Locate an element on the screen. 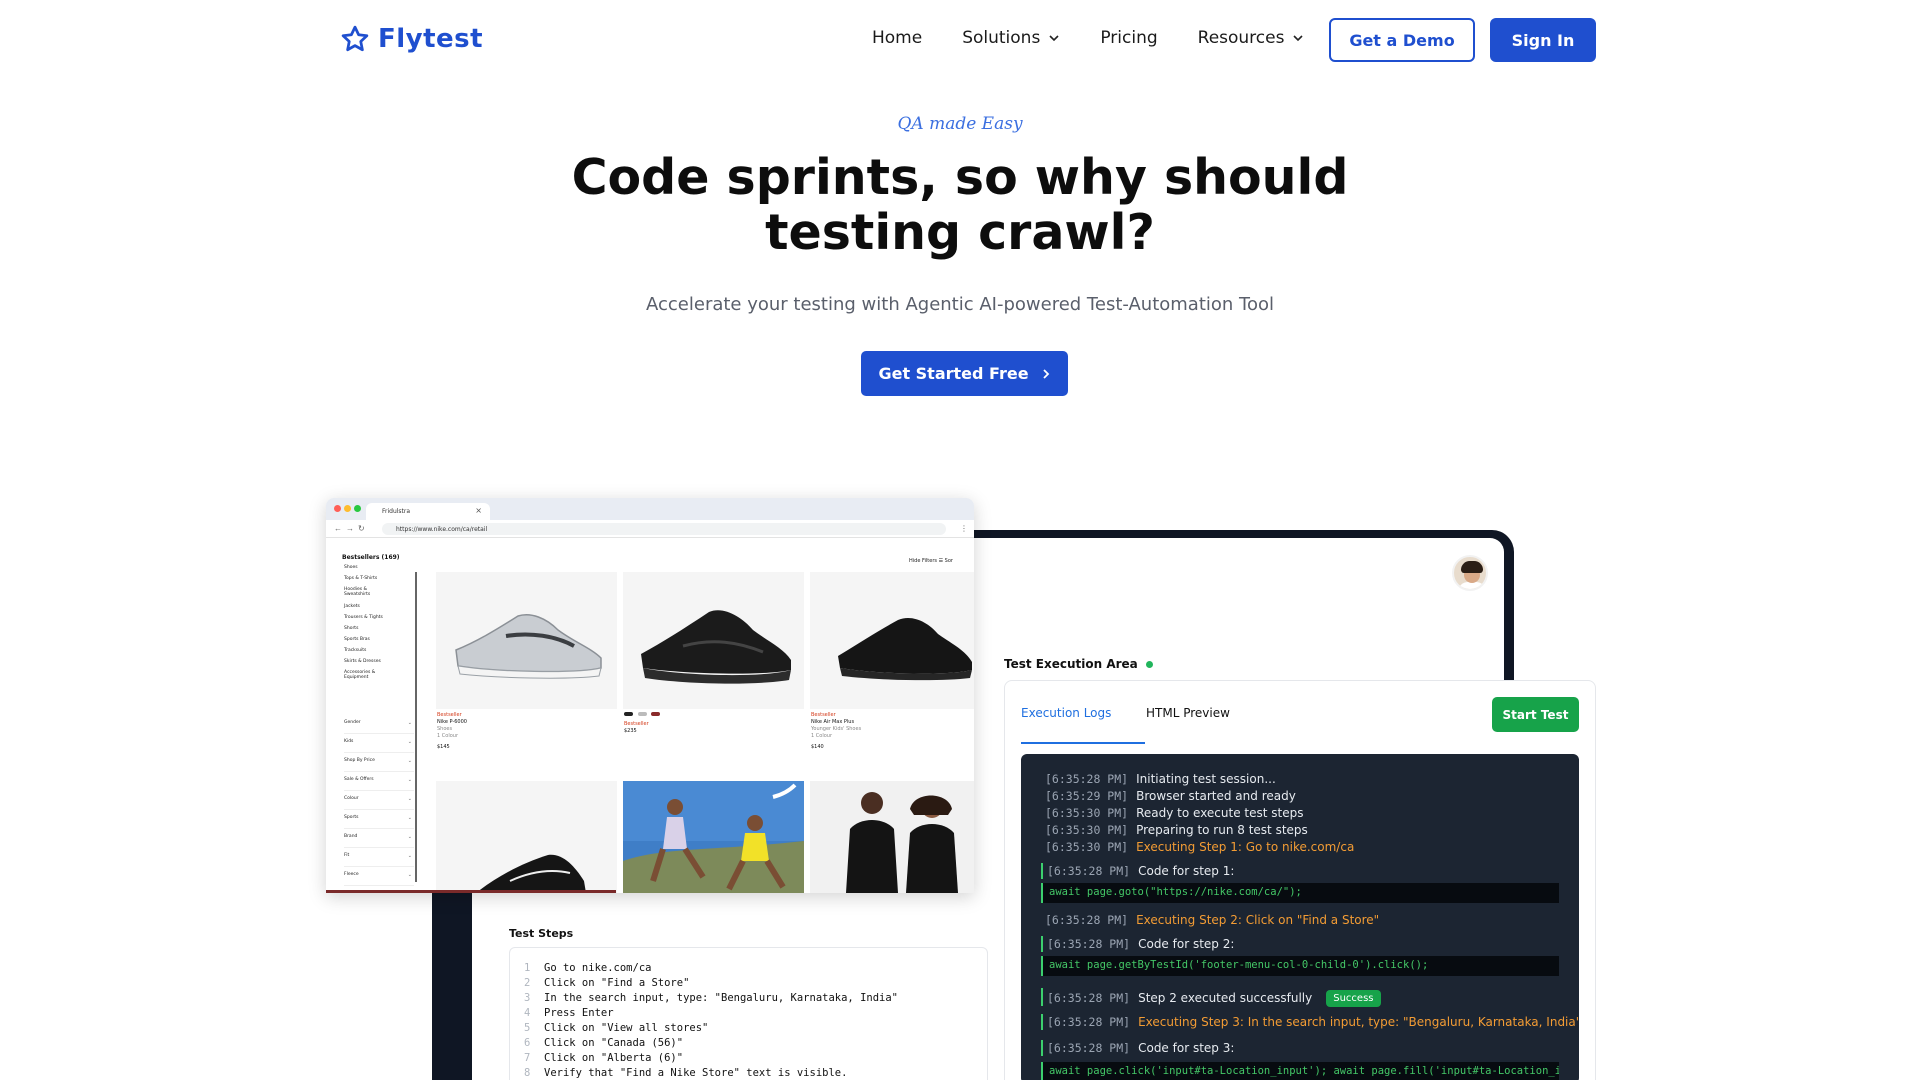 The height and width of the screenshot is (1080, 1920). log-message: Code for step 2: is located at coordinates (1186, 944).